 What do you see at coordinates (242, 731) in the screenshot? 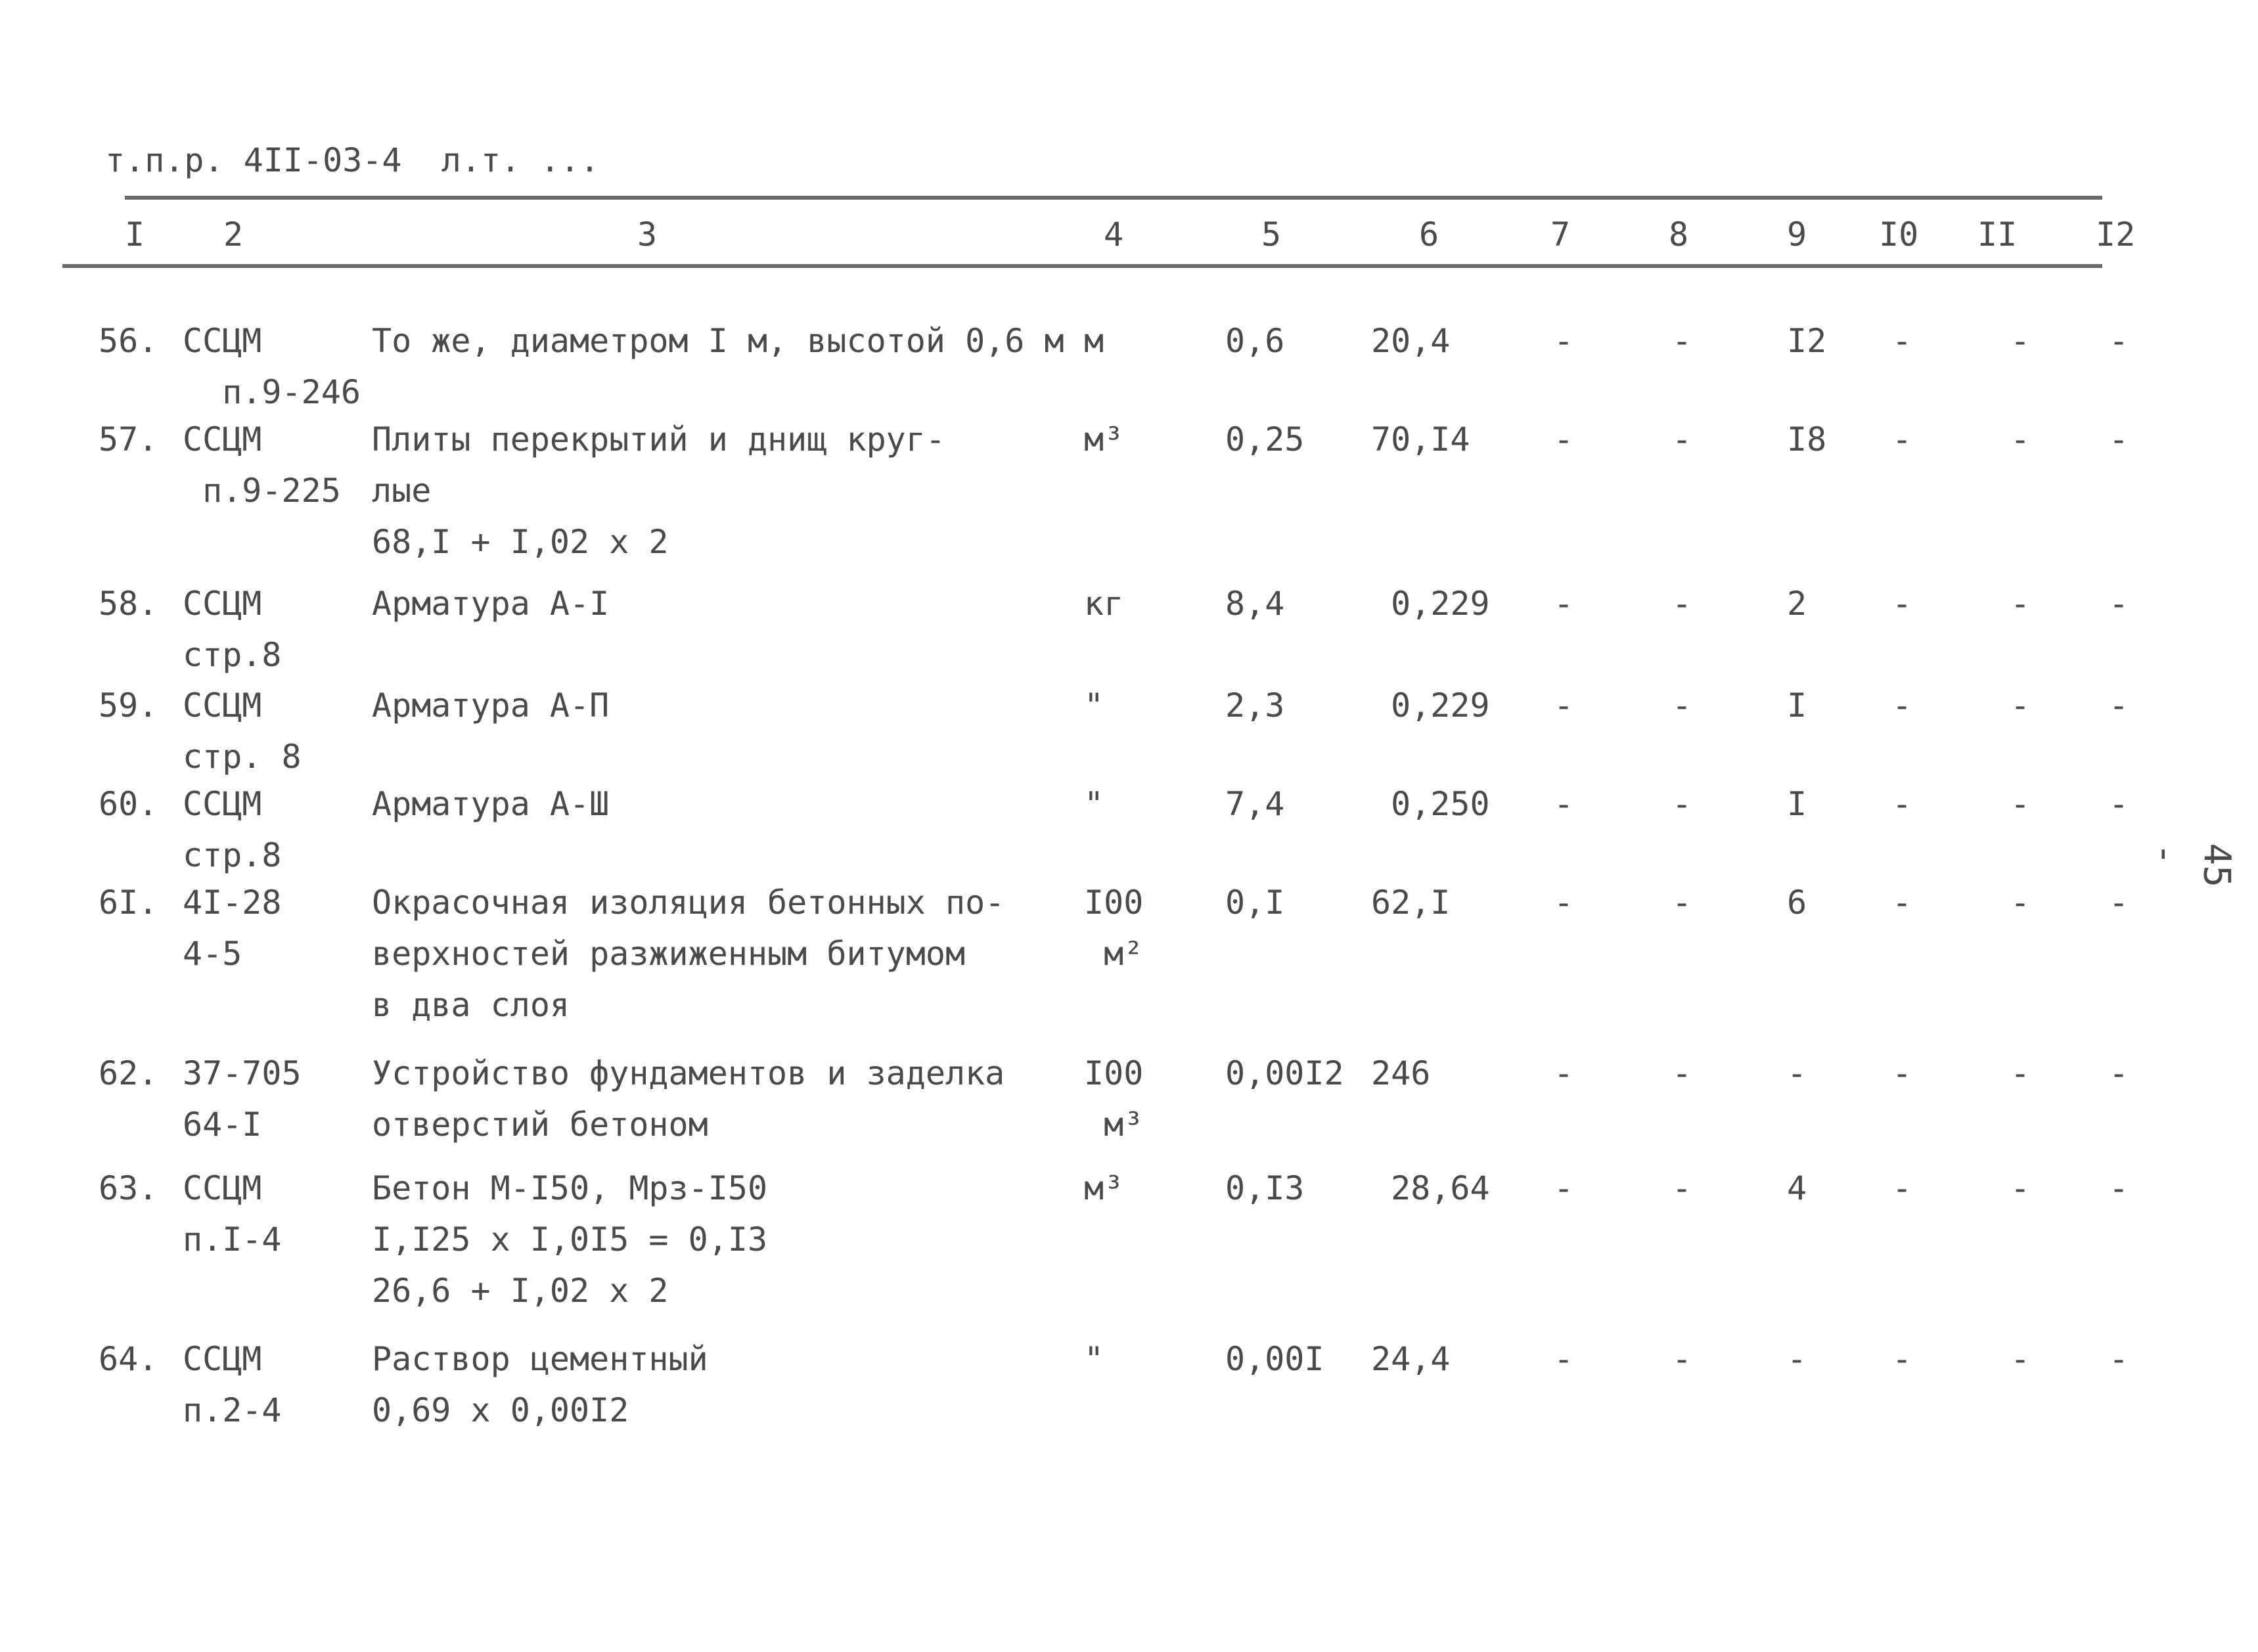
I see `cell-code: ССЦМ стр. 8` at bounding box center [242, 731].